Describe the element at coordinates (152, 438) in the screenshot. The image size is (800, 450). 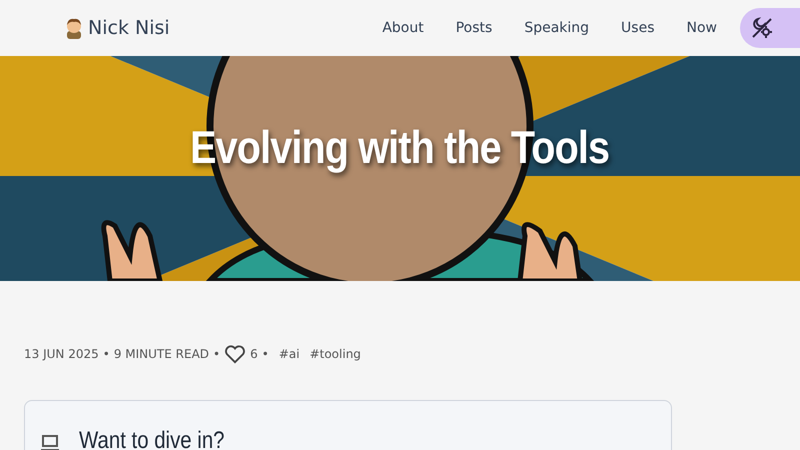
I see `card-heading: Want to dive in?` at that location.